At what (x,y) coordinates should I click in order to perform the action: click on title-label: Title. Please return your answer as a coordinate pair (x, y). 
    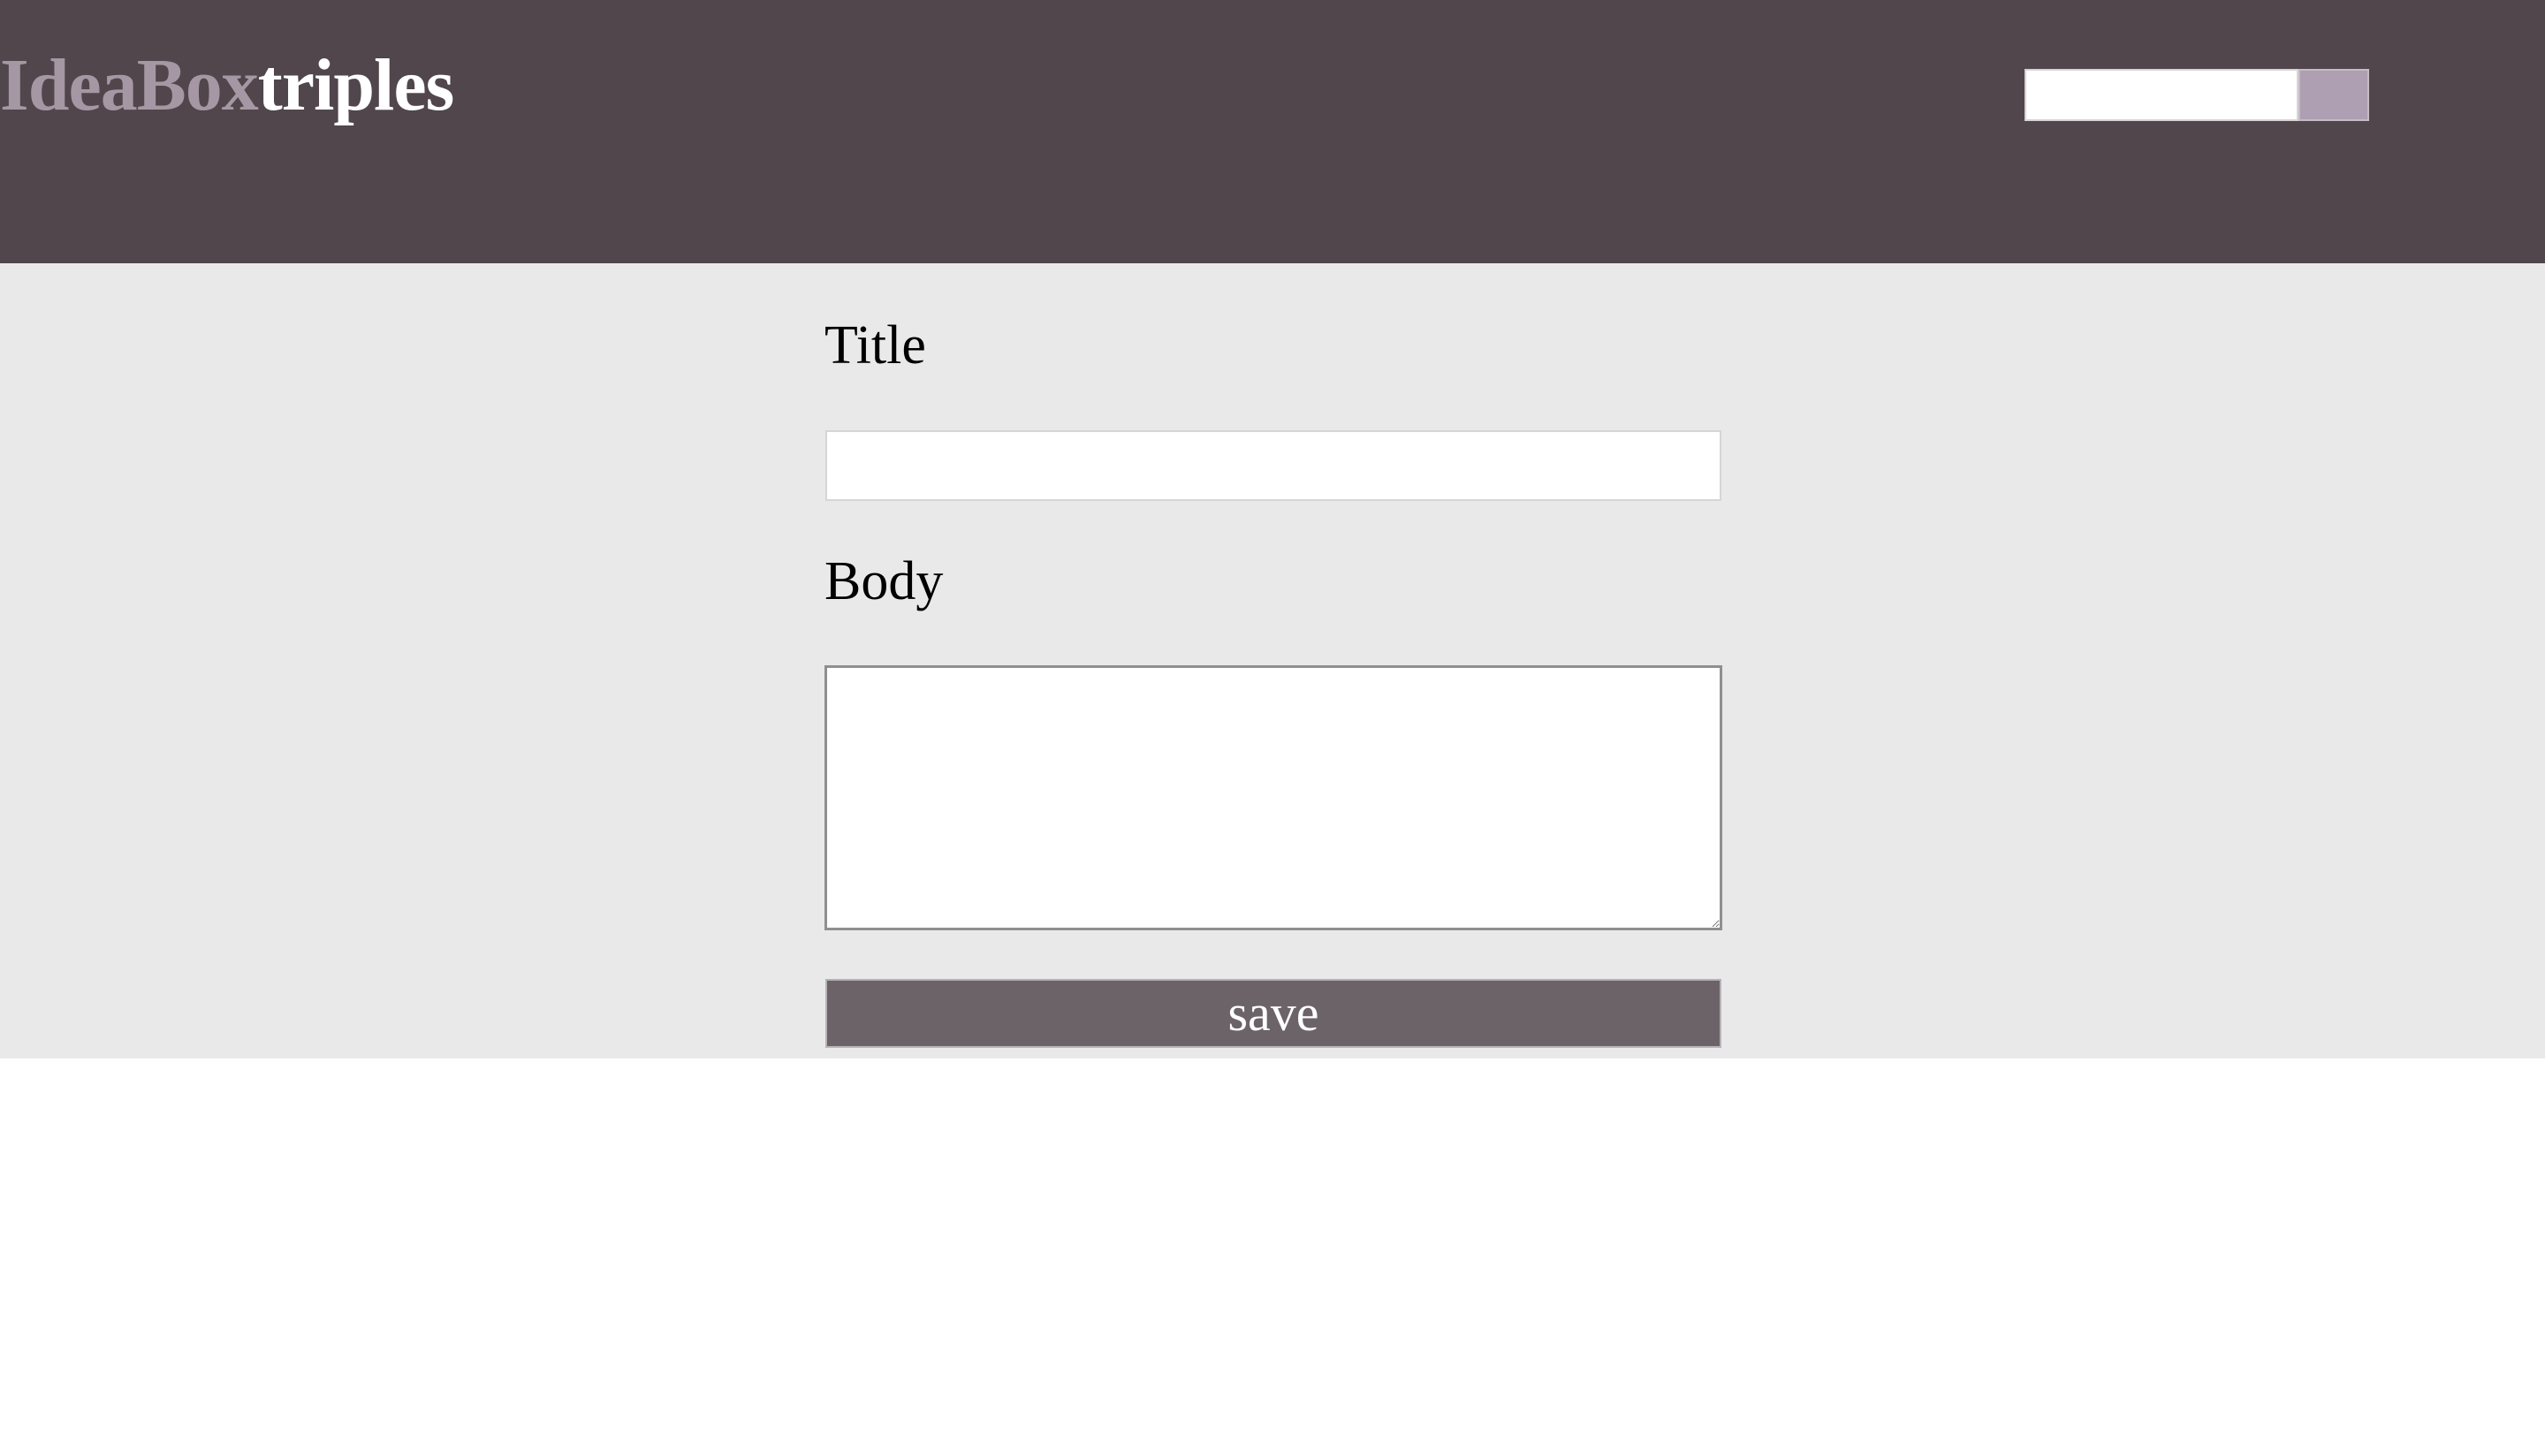
    Looking at the image, I should click on (875, 345).